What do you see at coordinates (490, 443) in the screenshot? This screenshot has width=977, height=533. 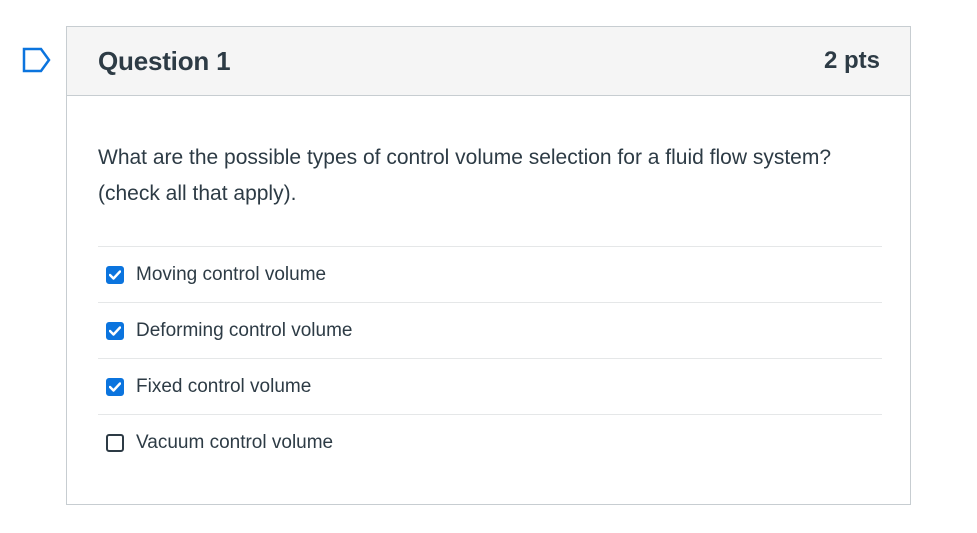 I see `answer-option: Vacuum control volume` at bounding box center [490, 443].